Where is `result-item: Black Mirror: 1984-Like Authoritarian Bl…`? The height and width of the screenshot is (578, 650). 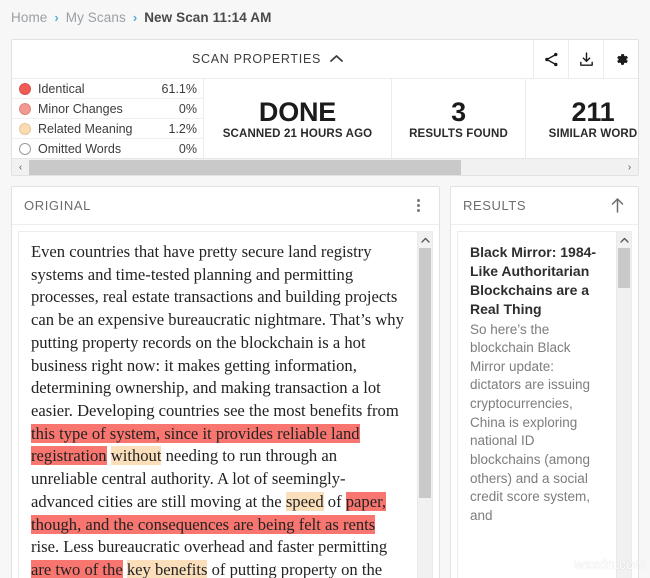 result-item: Black Mirror: 1984-Like Authoritarian Bl… is located at coordinates (537, 405).